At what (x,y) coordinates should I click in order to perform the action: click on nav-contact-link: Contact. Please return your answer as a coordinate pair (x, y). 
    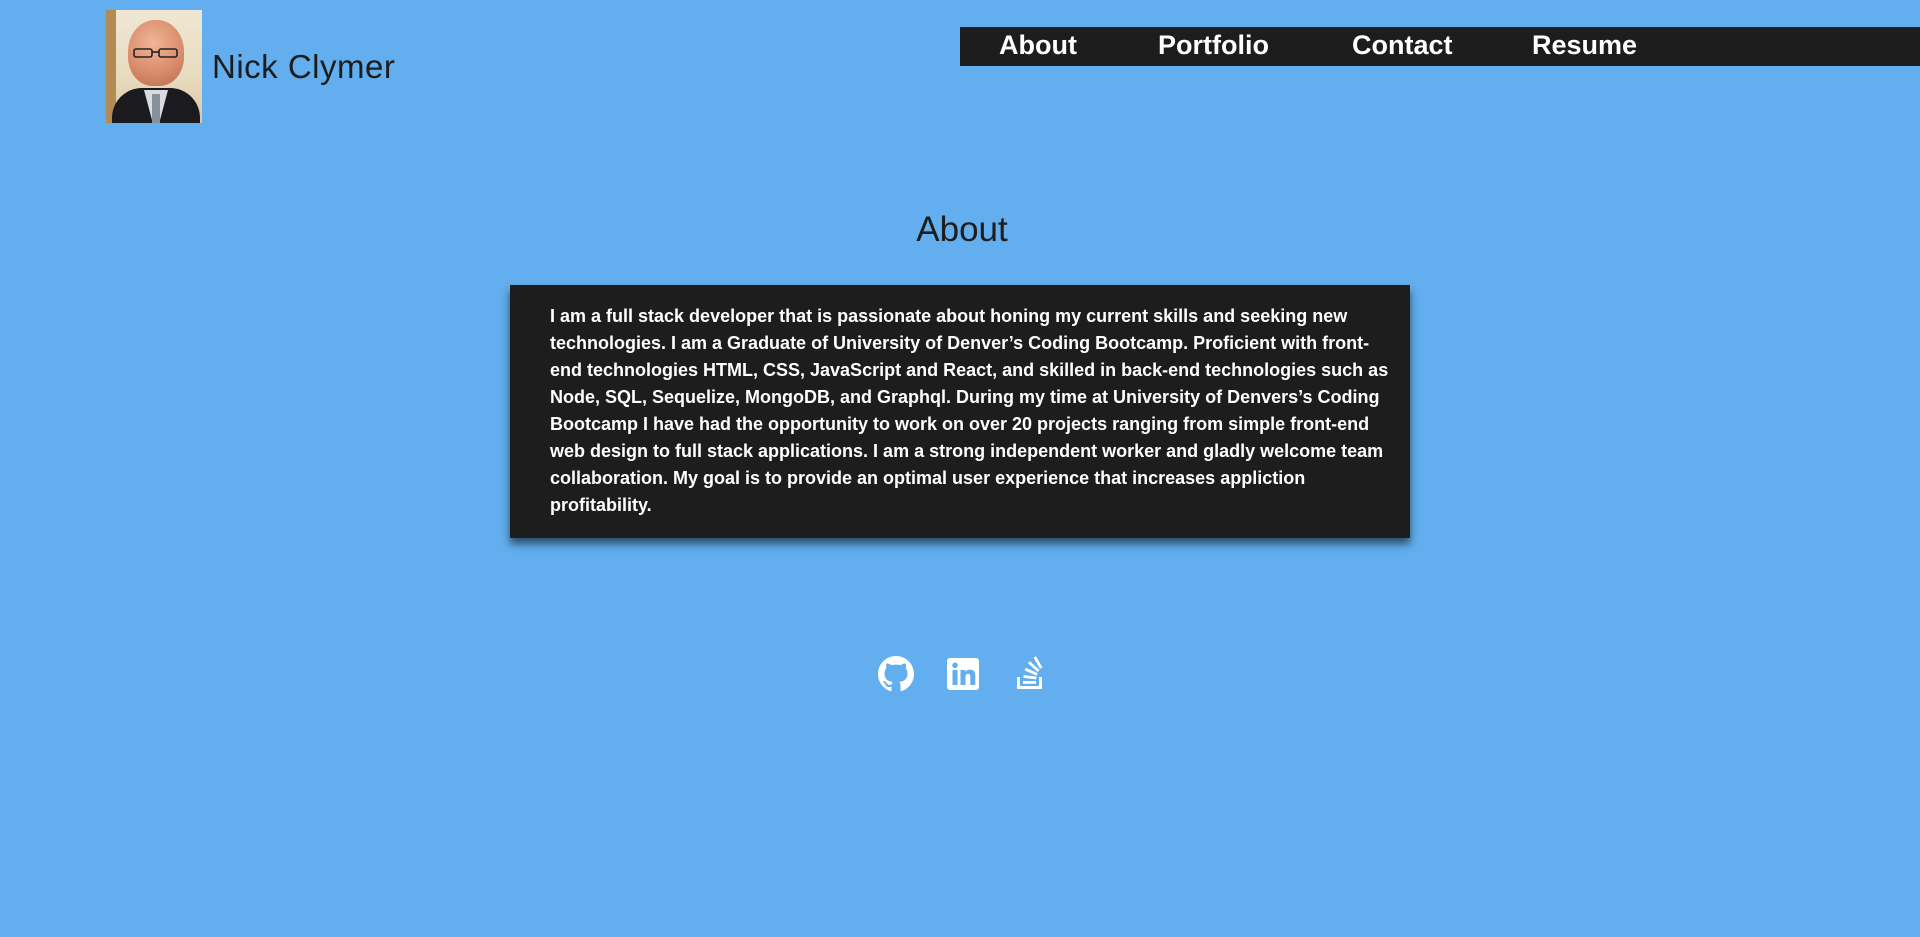
    Looking at the image, I should click on (1402, 45).